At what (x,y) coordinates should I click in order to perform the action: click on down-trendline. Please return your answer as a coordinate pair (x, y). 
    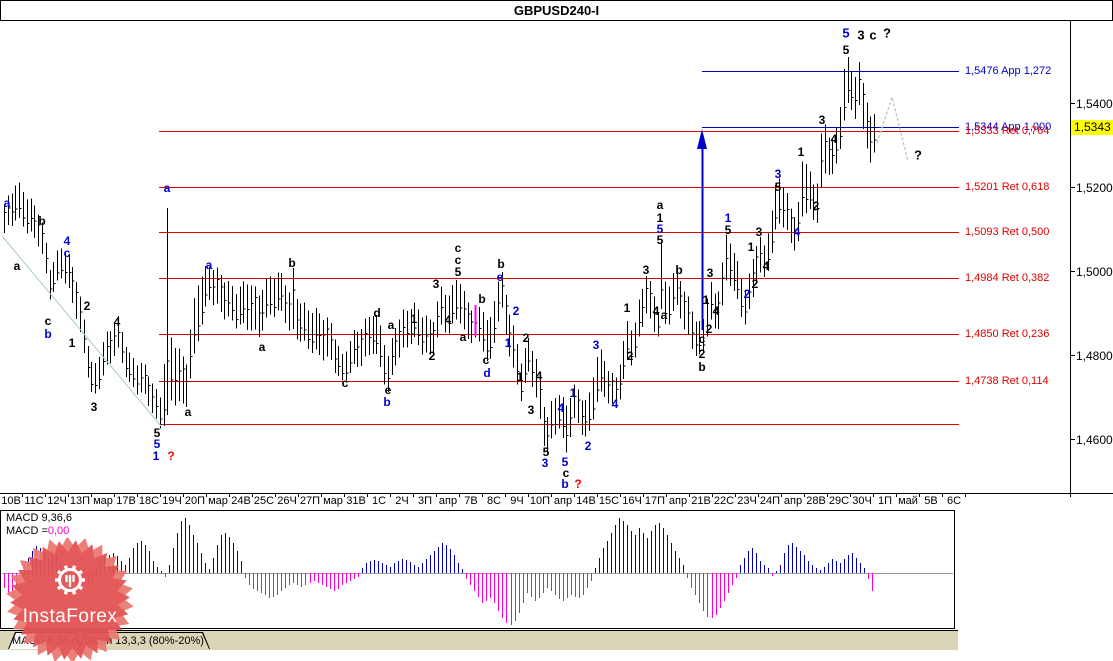
    Looking at the image, I should click on (81, 331).